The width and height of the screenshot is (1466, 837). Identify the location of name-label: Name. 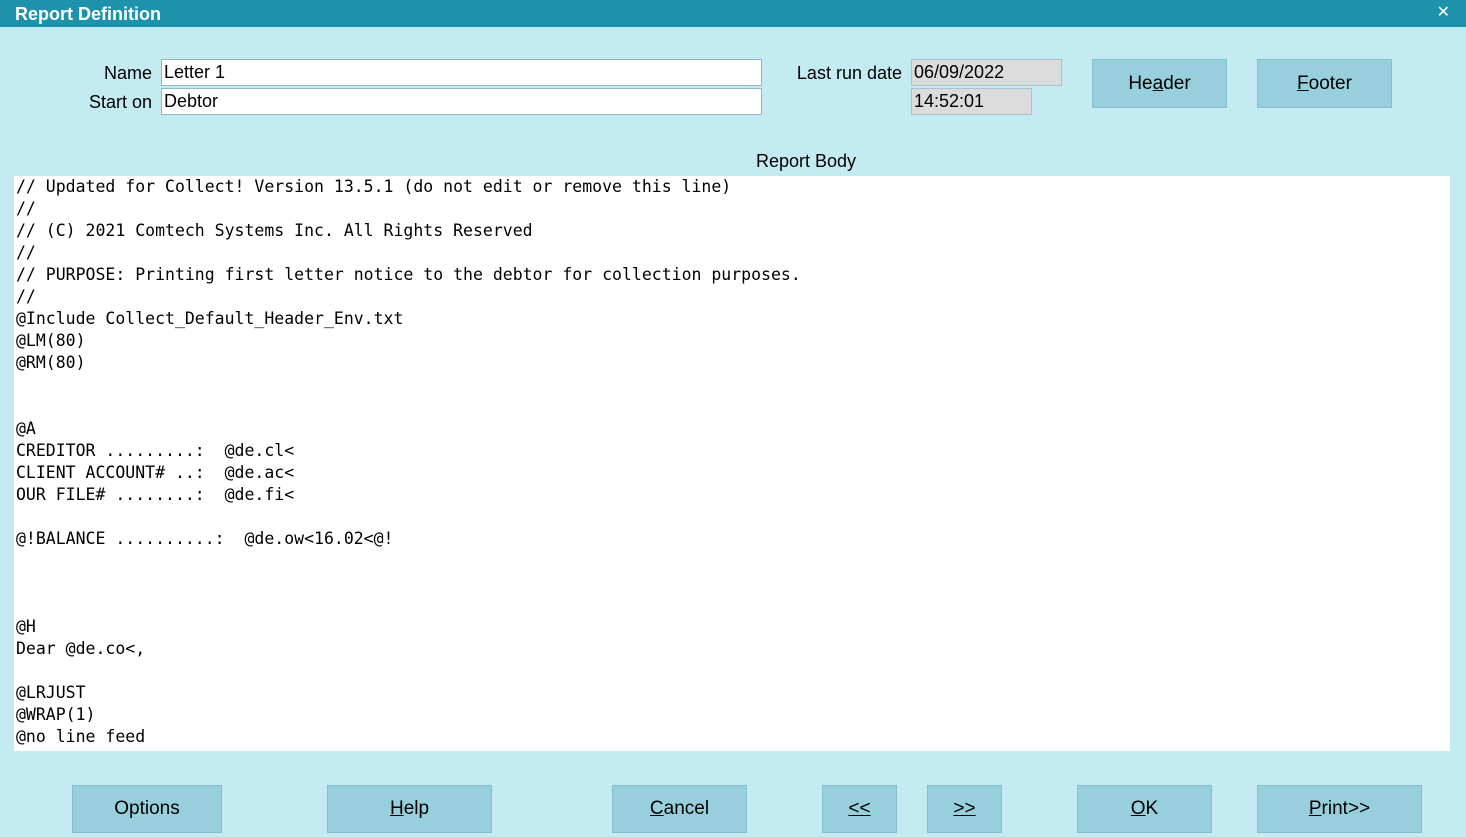
(127, 73).